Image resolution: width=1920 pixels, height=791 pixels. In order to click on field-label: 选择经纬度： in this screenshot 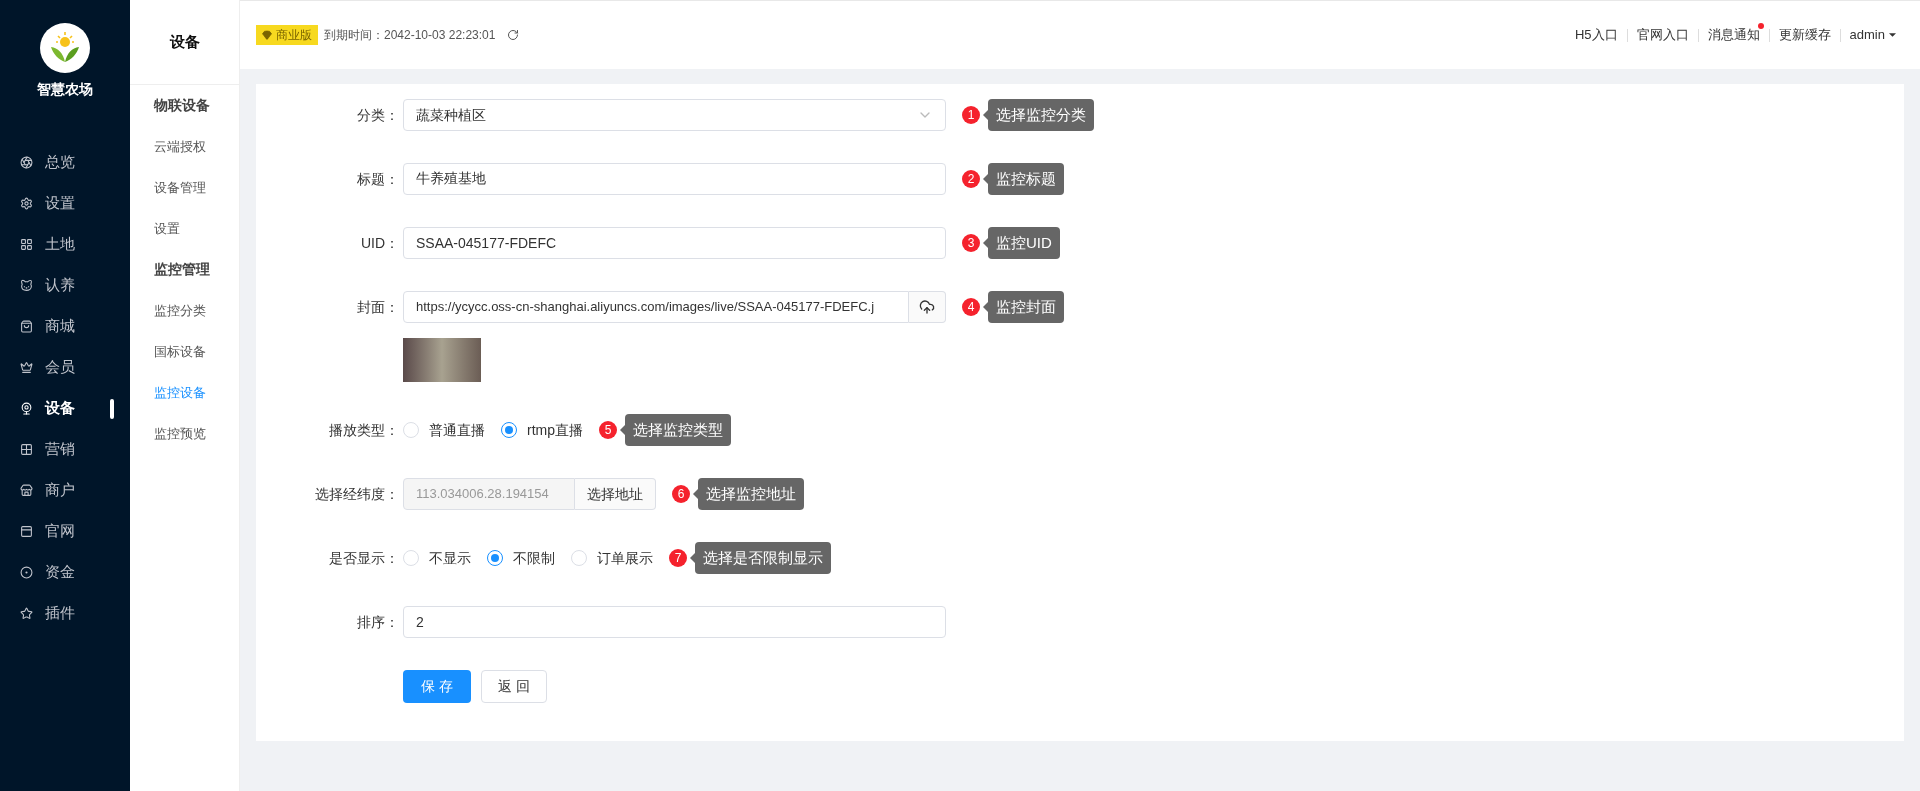, I will do `click(357, 494)`.